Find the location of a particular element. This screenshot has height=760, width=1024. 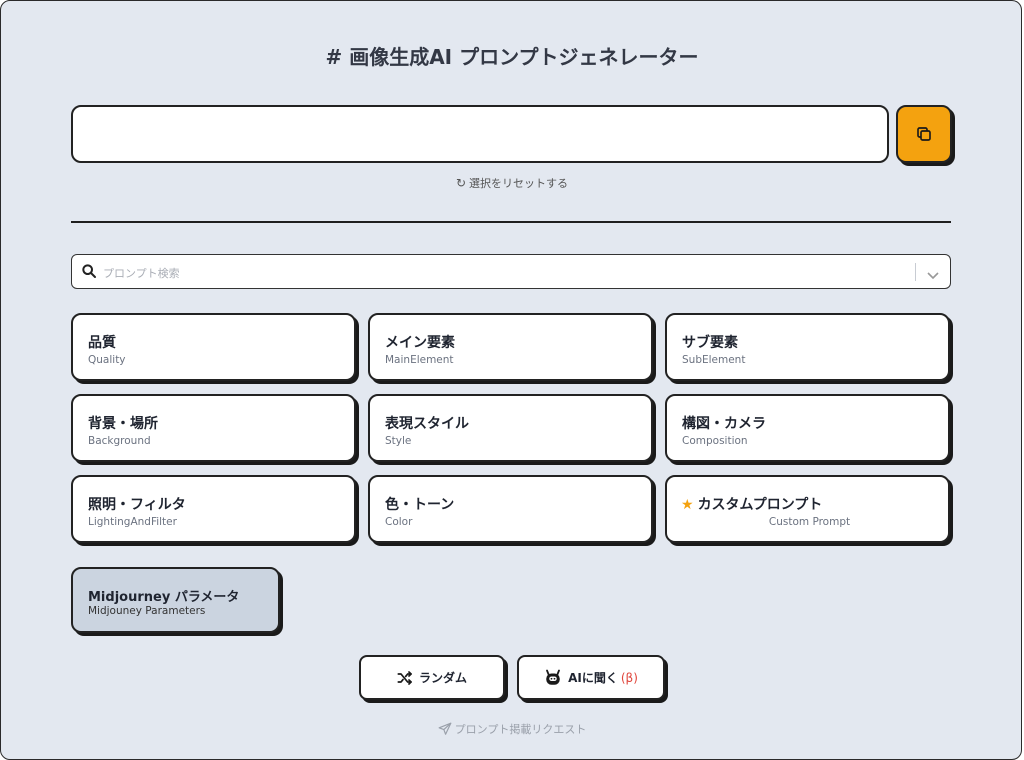

category-card-quality: 品質 Quality is located at coordinates (213, 347).